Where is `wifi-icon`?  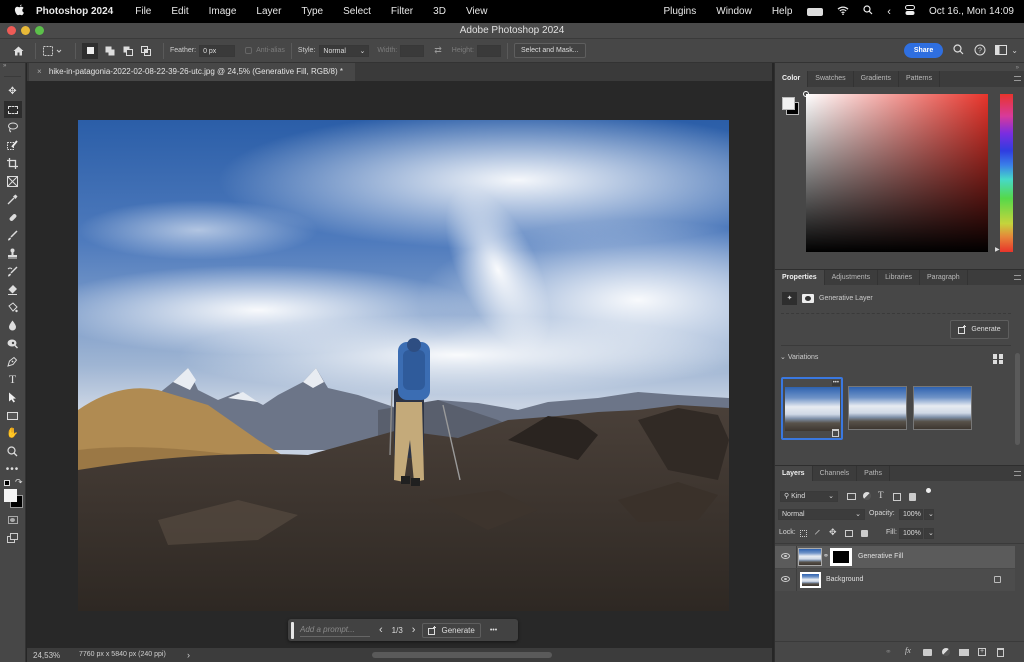
wifi-icon is located at coordinates (843, 12).